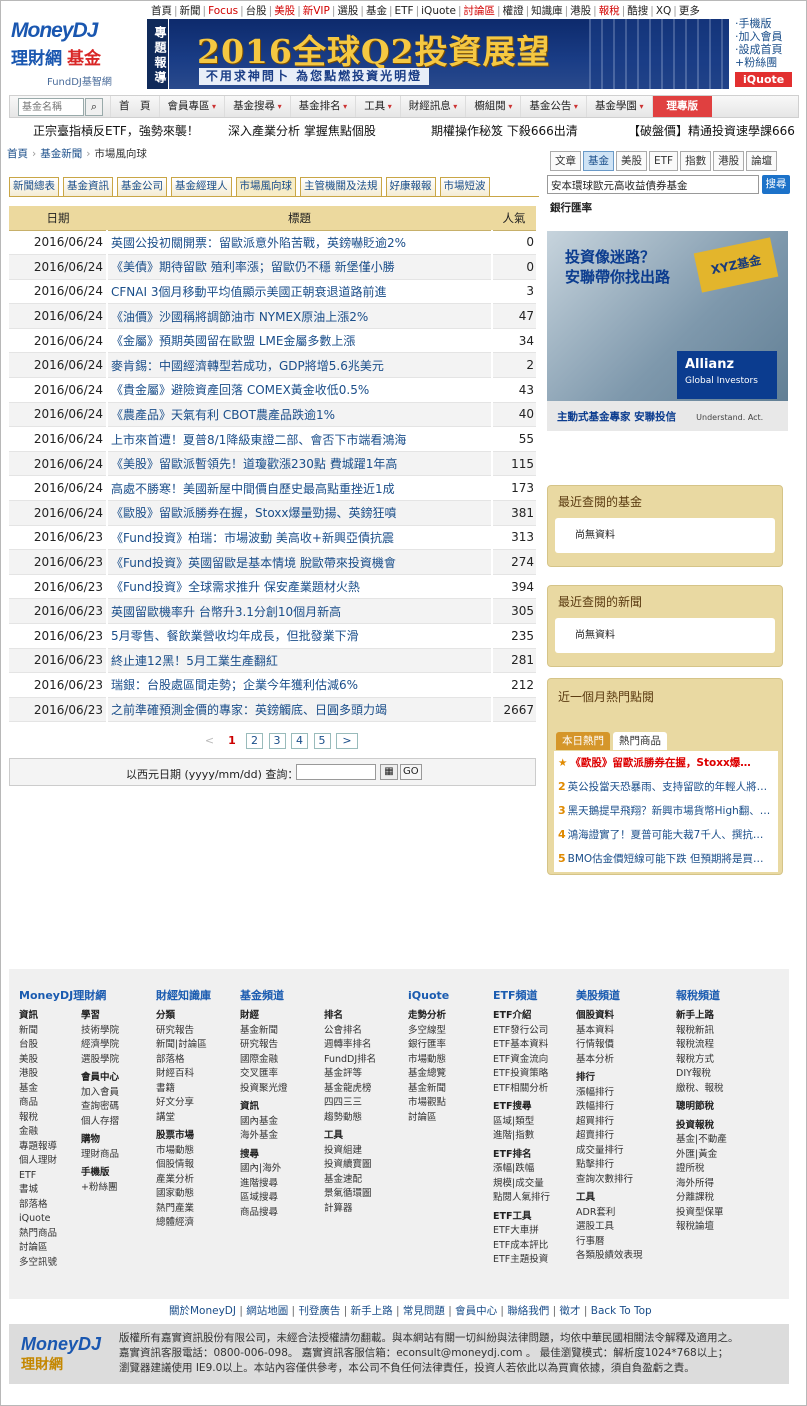 The height and width of the screenshot is (1406, 807). I want to click on right-tab: 港股, so click(729, 161).